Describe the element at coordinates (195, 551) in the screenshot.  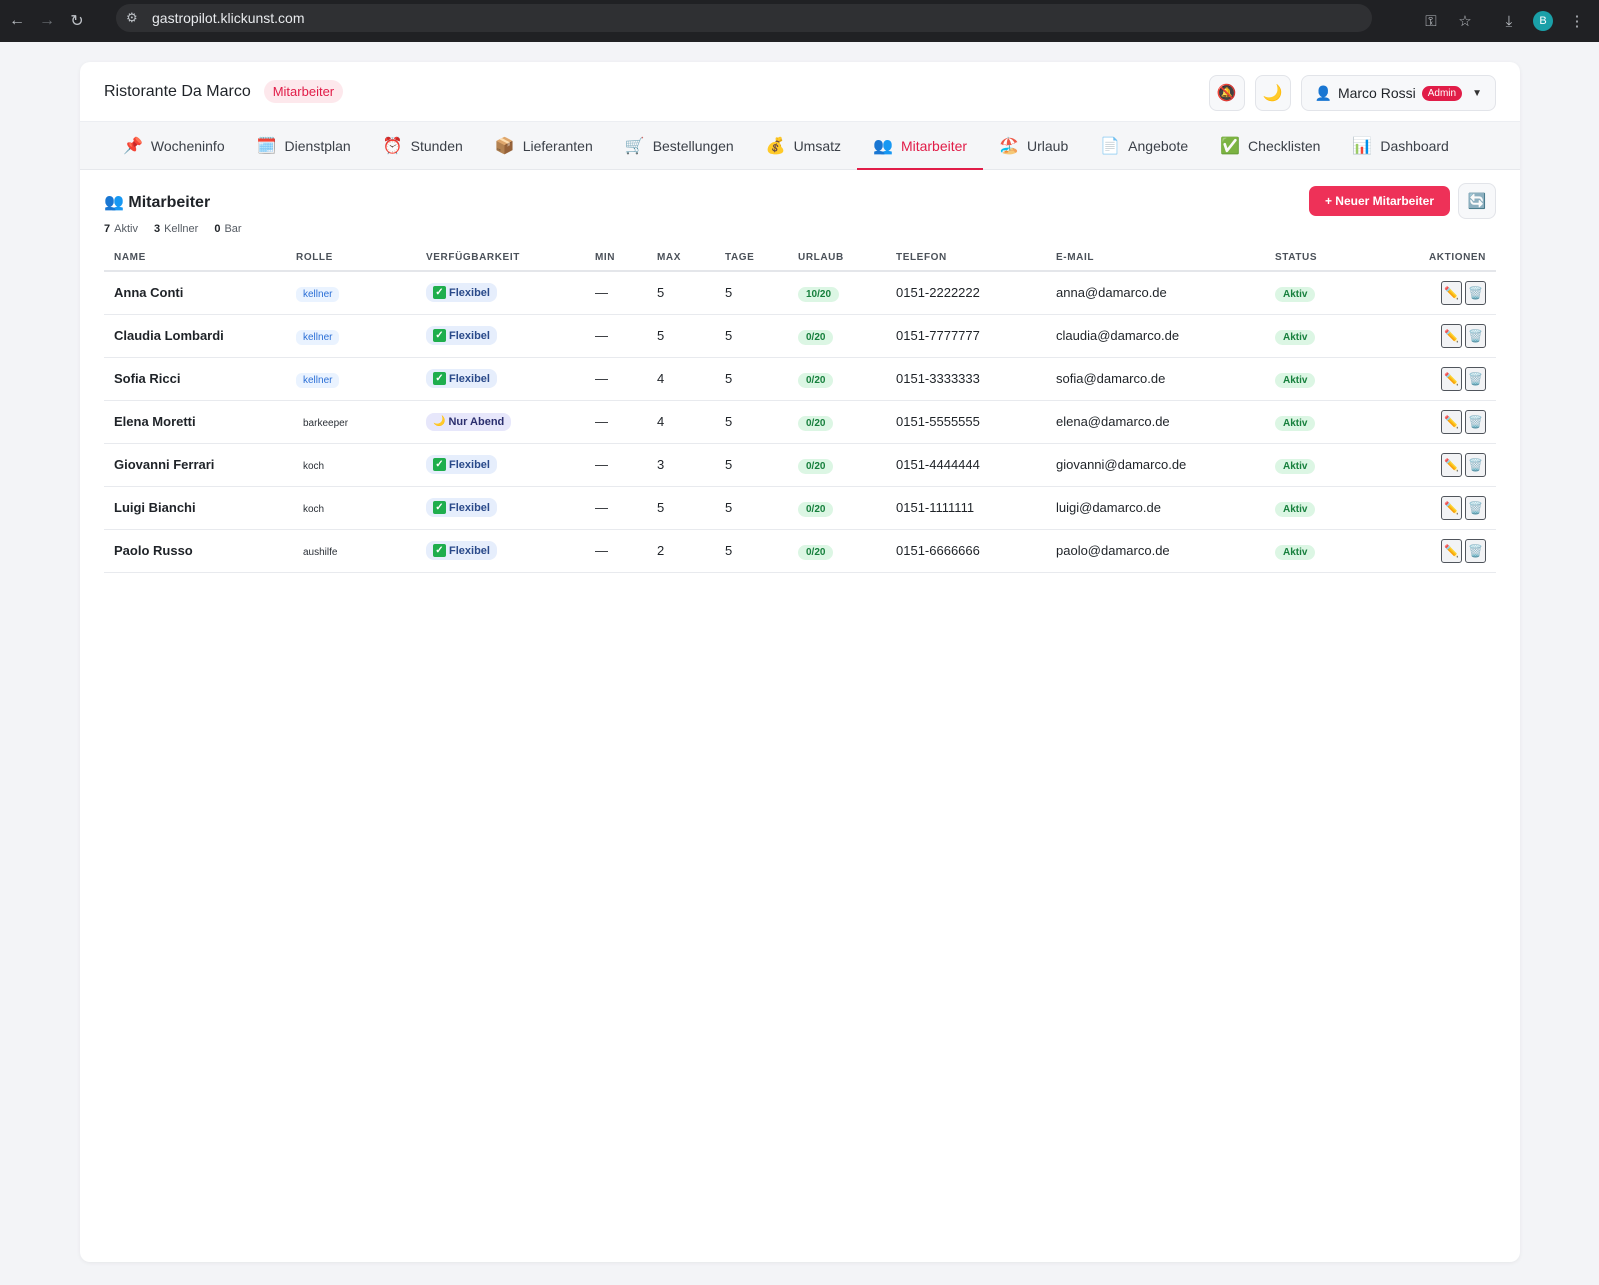
I see `employee-name: Paolo Russo` at that location.